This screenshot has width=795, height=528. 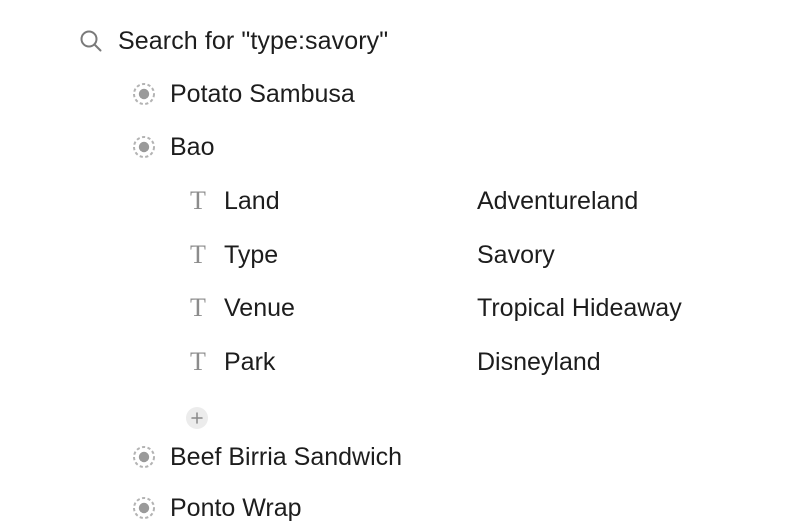 I want to click on search-query-label: Search for "type:savory", so click(x=253, y=40).